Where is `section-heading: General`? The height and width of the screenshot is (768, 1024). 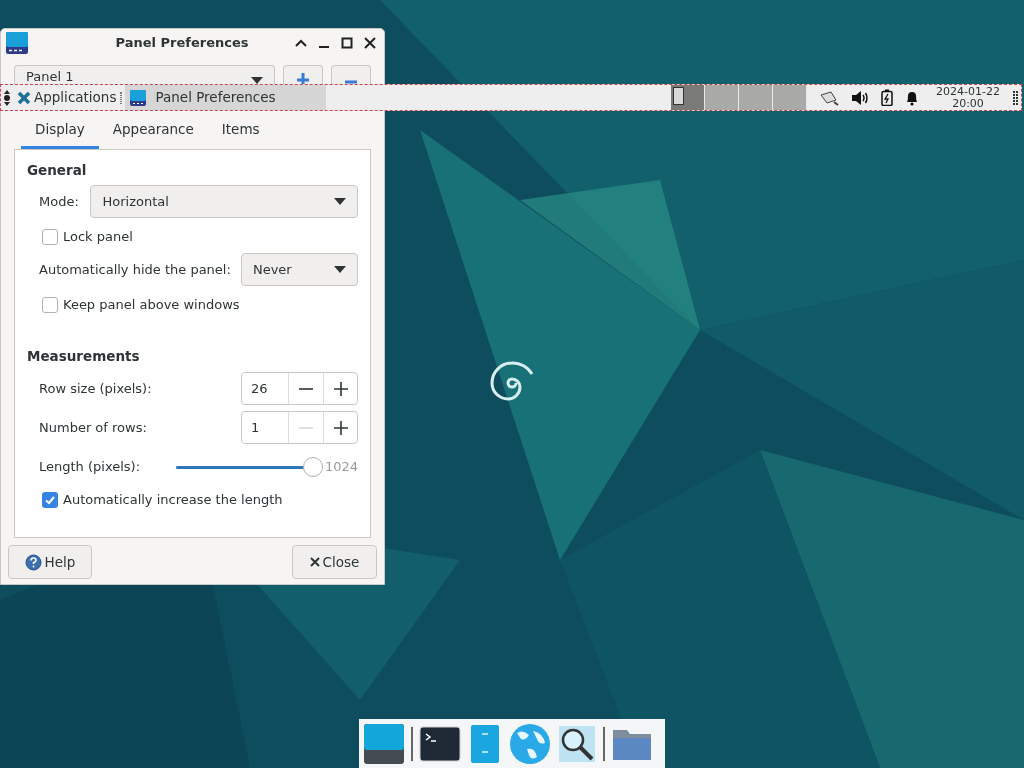 section-heading: General is located at coordinates (57, 170).